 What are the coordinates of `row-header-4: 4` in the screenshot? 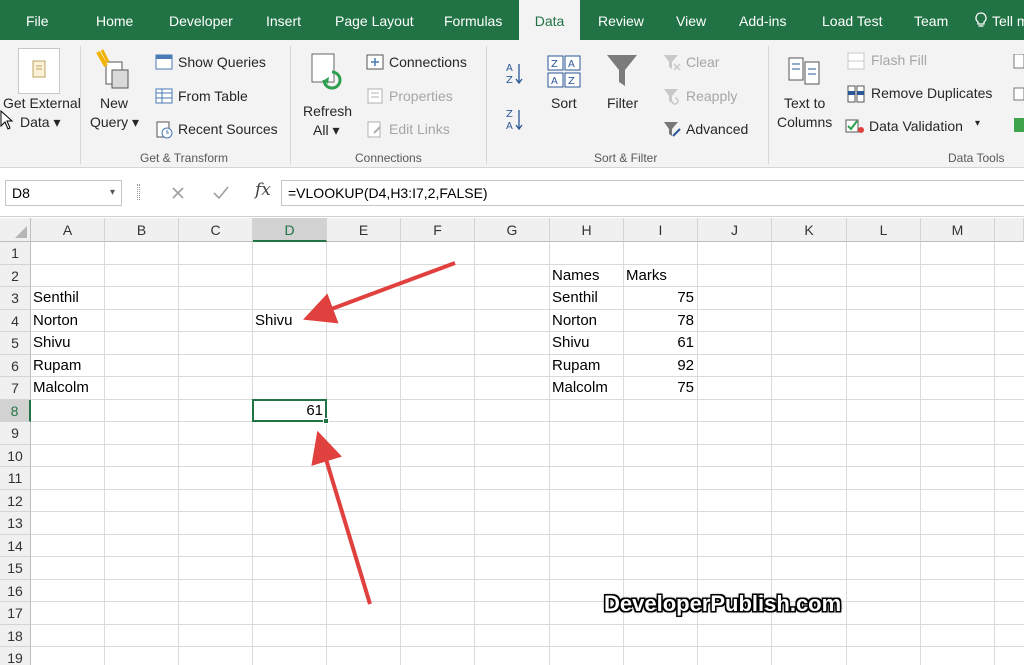 It's located at (15, 320).